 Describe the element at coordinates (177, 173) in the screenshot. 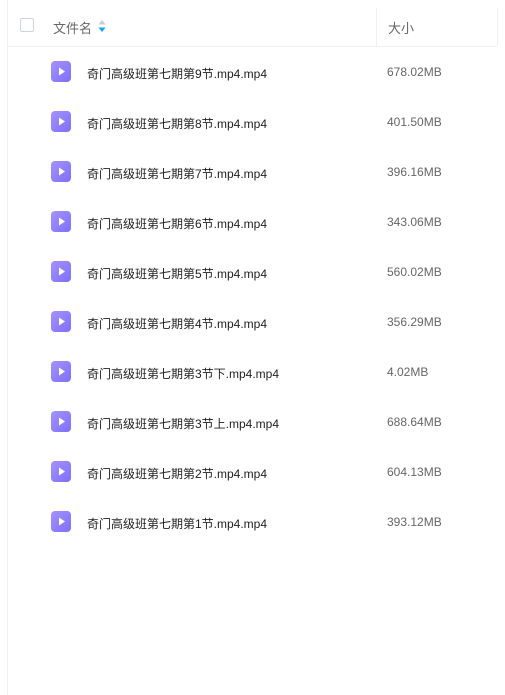

I see `file-name: 奇门高级班第七期第7节.mp4.mp4` at that location.